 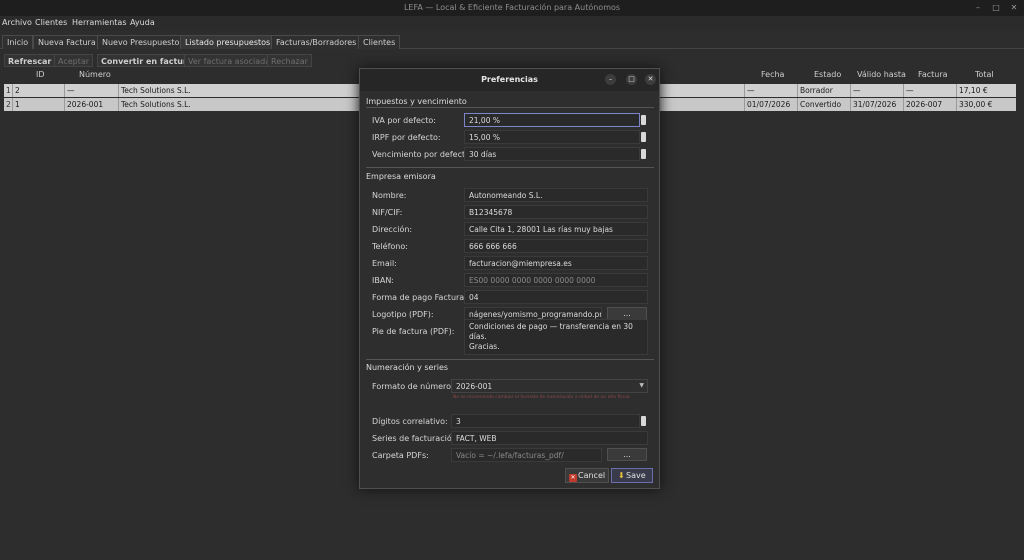 What do you see at coordinates (556, 229) in the screenshot?
I see `address-field: Calle Cita 1, 28001 Las rías muy bajas` at bounding box center [556, 229].